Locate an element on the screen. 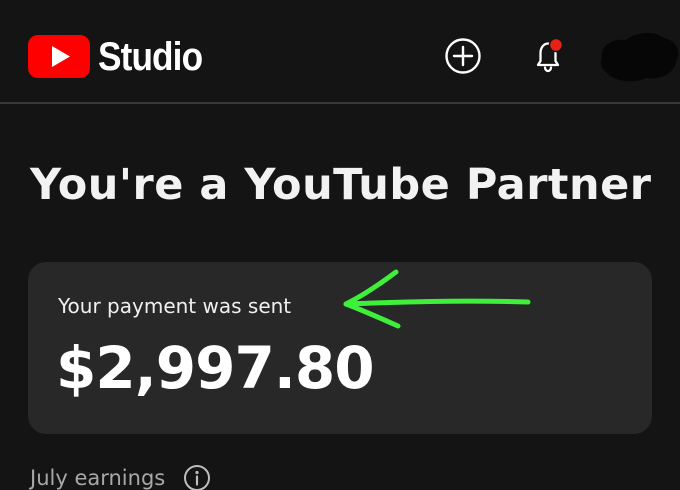  notifications-button is located at coordinates (549, 55).